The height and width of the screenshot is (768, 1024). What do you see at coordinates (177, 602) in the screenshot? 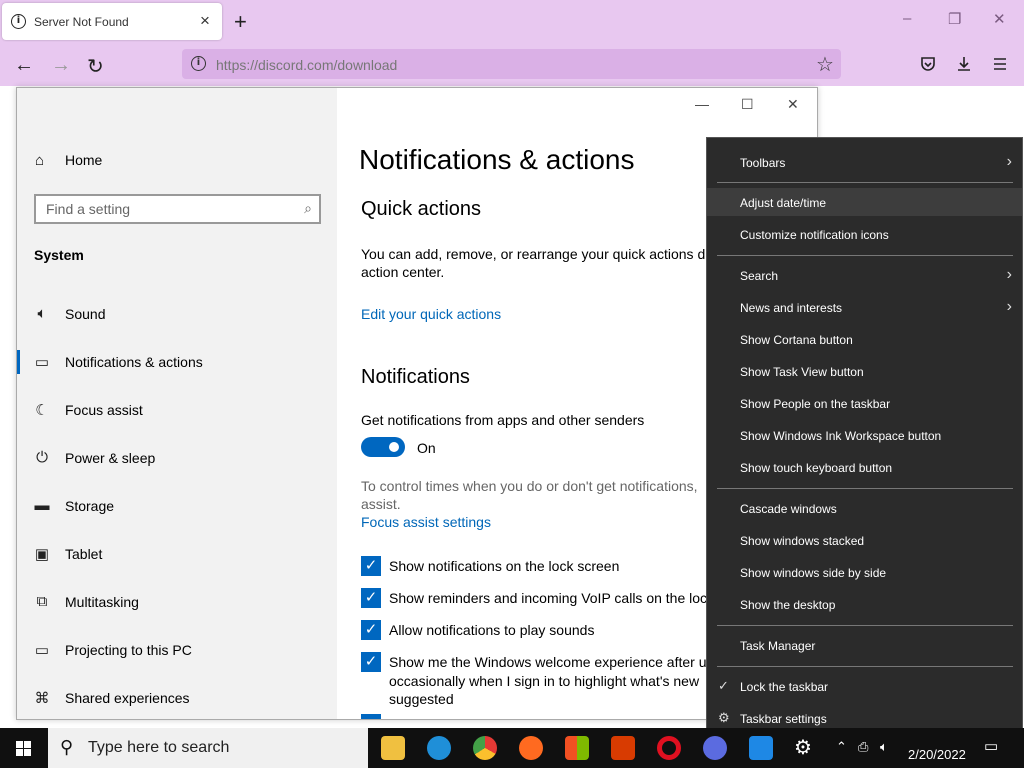
I see `sidebar-item-multitasking: ⧉ Multitasking` at bounding box center [177, 602].